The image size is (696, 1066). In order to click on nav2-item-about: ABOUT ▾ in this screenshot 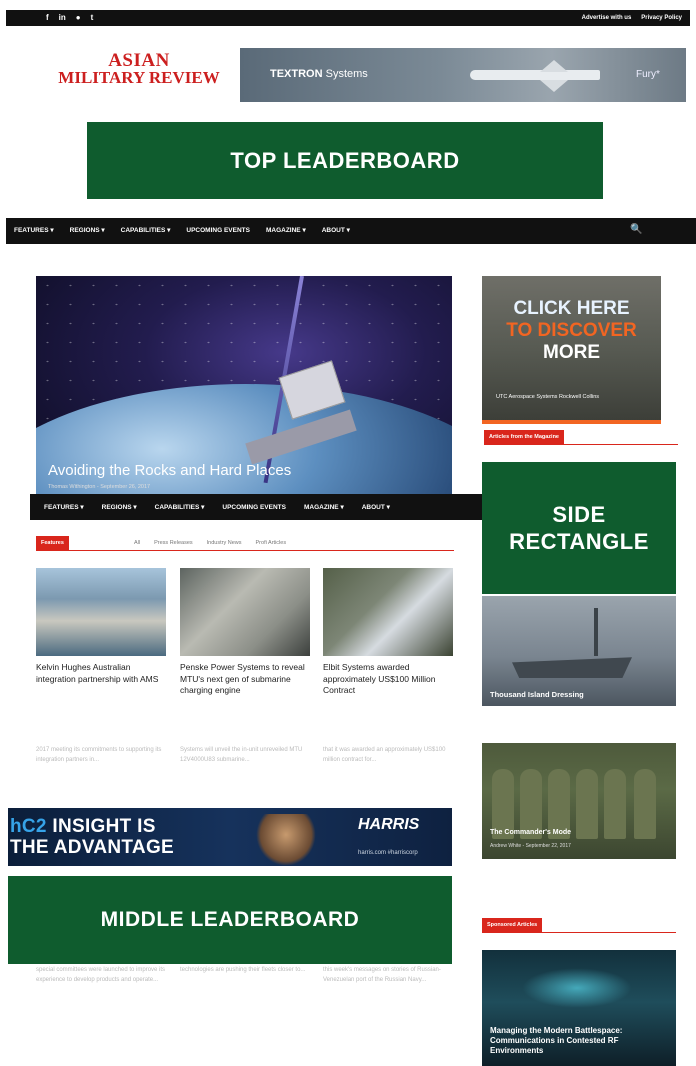, I will do `click(376, 508)`.